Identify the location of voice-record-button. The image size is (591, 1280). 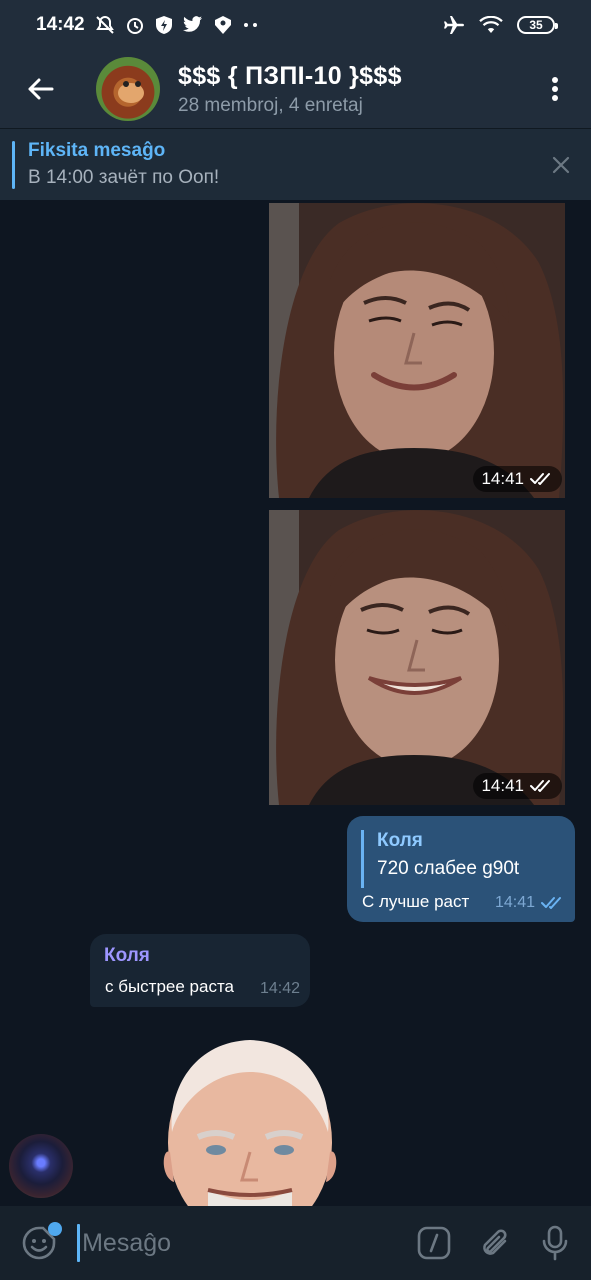
(555, 1243).